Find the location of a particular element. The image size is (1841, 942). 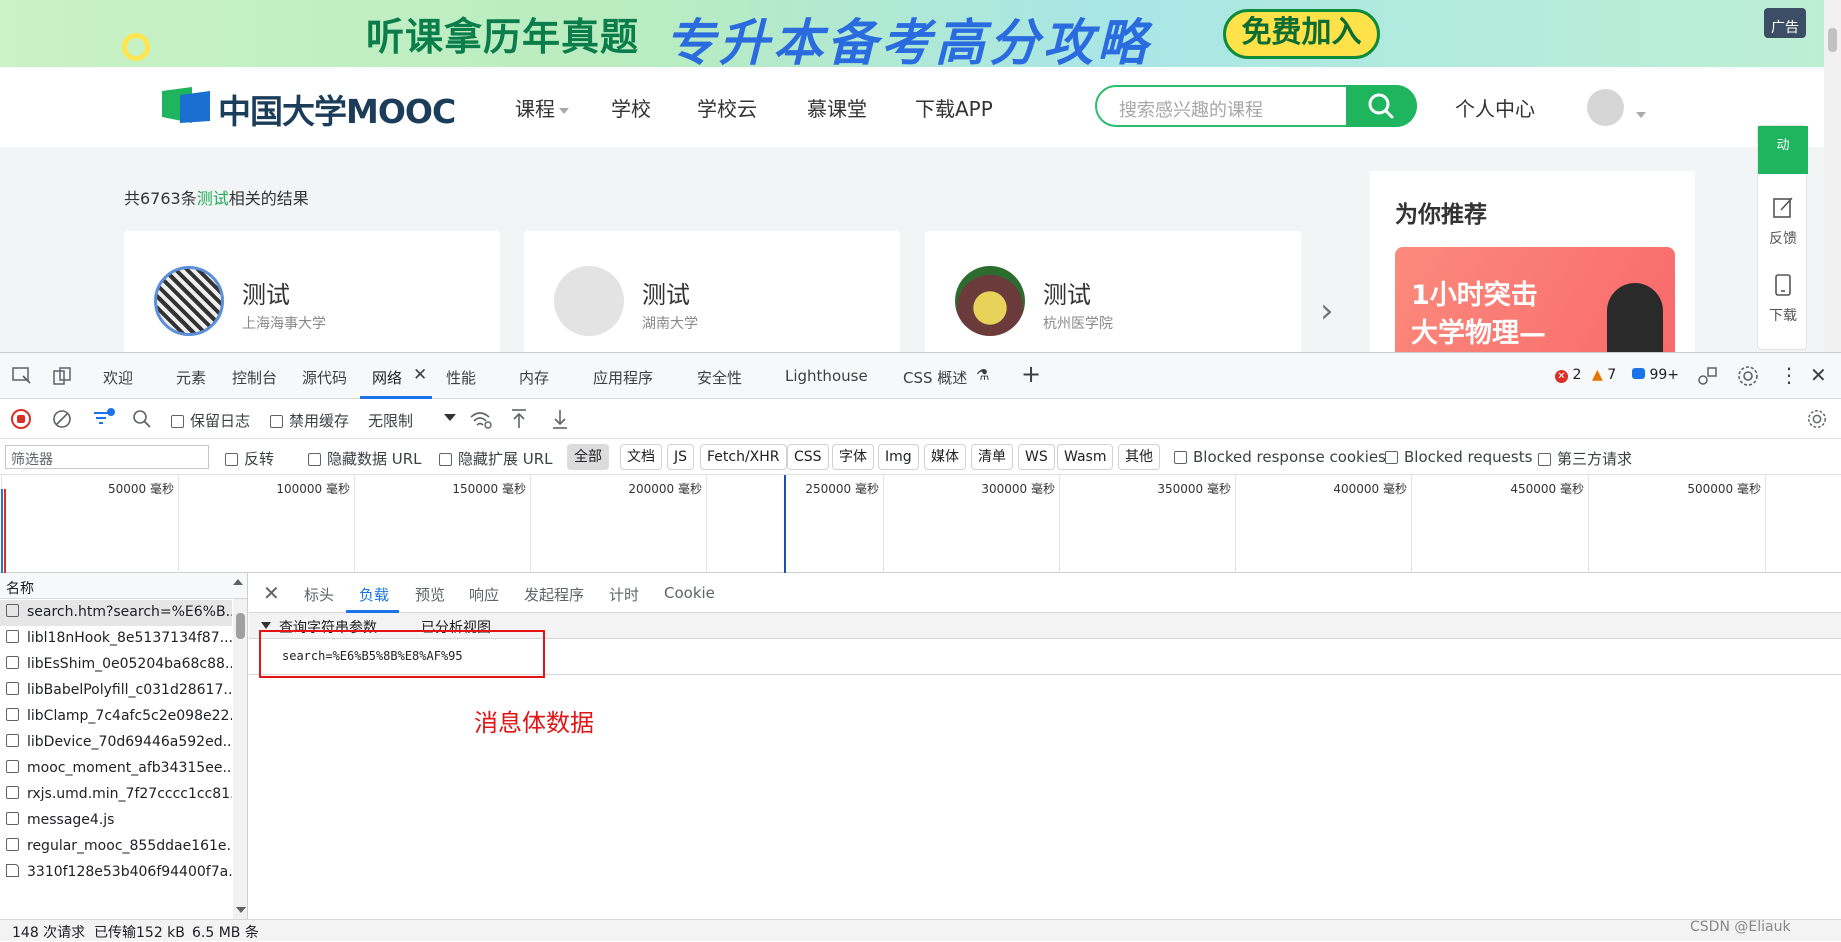

ad-join-button: 免费加入 is located at coordinates (1301, 34).